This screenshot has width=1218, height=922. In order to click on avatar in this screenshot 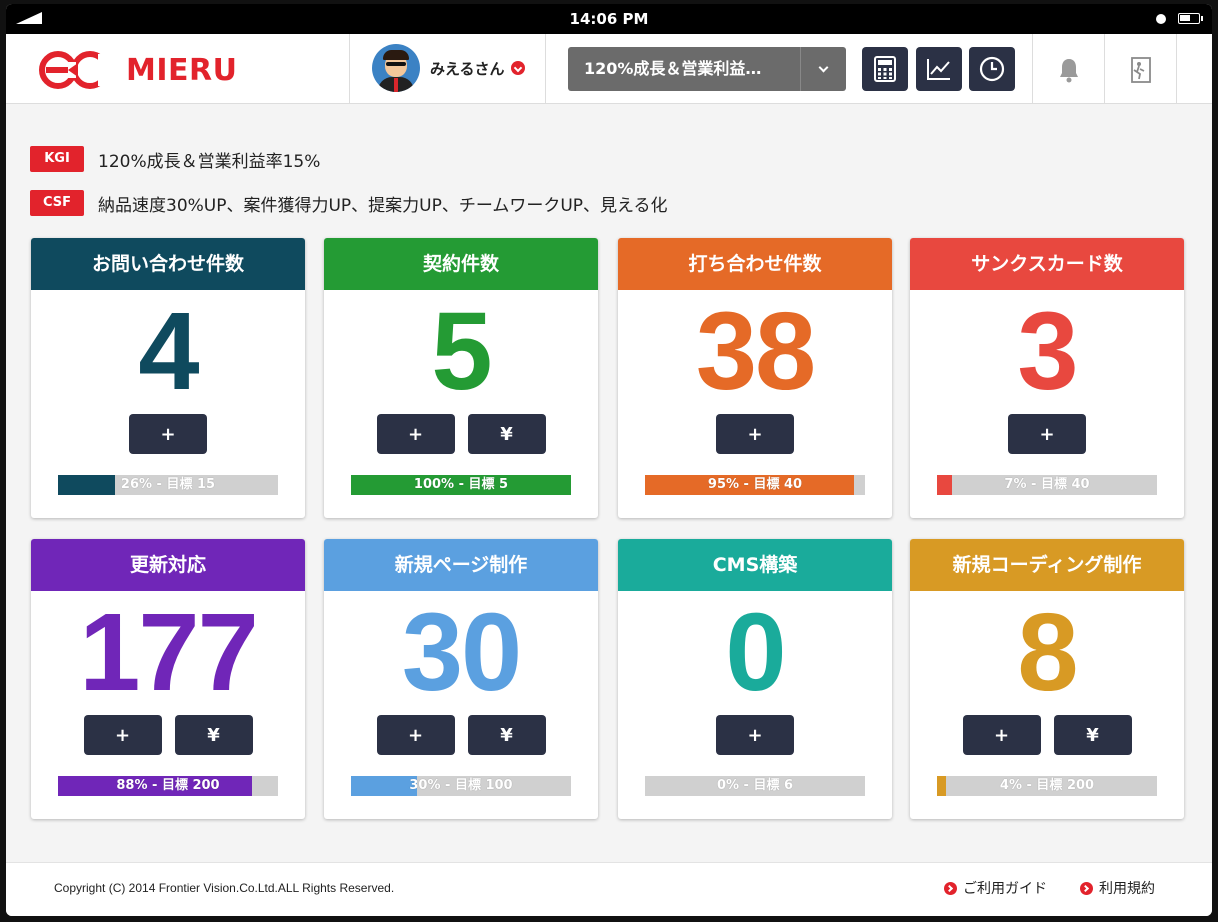, I will do `click(396, 68)`.